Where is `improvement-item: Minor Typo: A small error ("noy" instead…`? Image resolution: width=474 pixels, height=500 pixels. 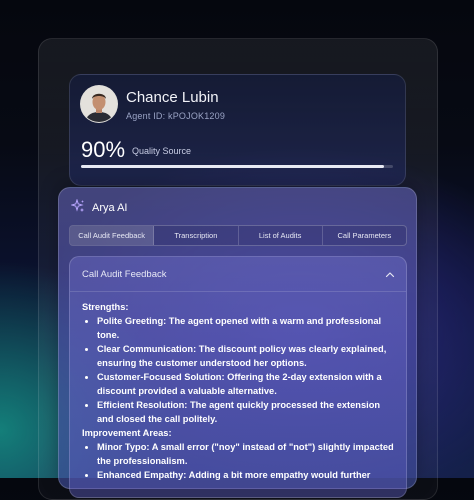
improvement-item: Minor Typo: A small error ("noy" instead… is located at coordinates (247, 454).